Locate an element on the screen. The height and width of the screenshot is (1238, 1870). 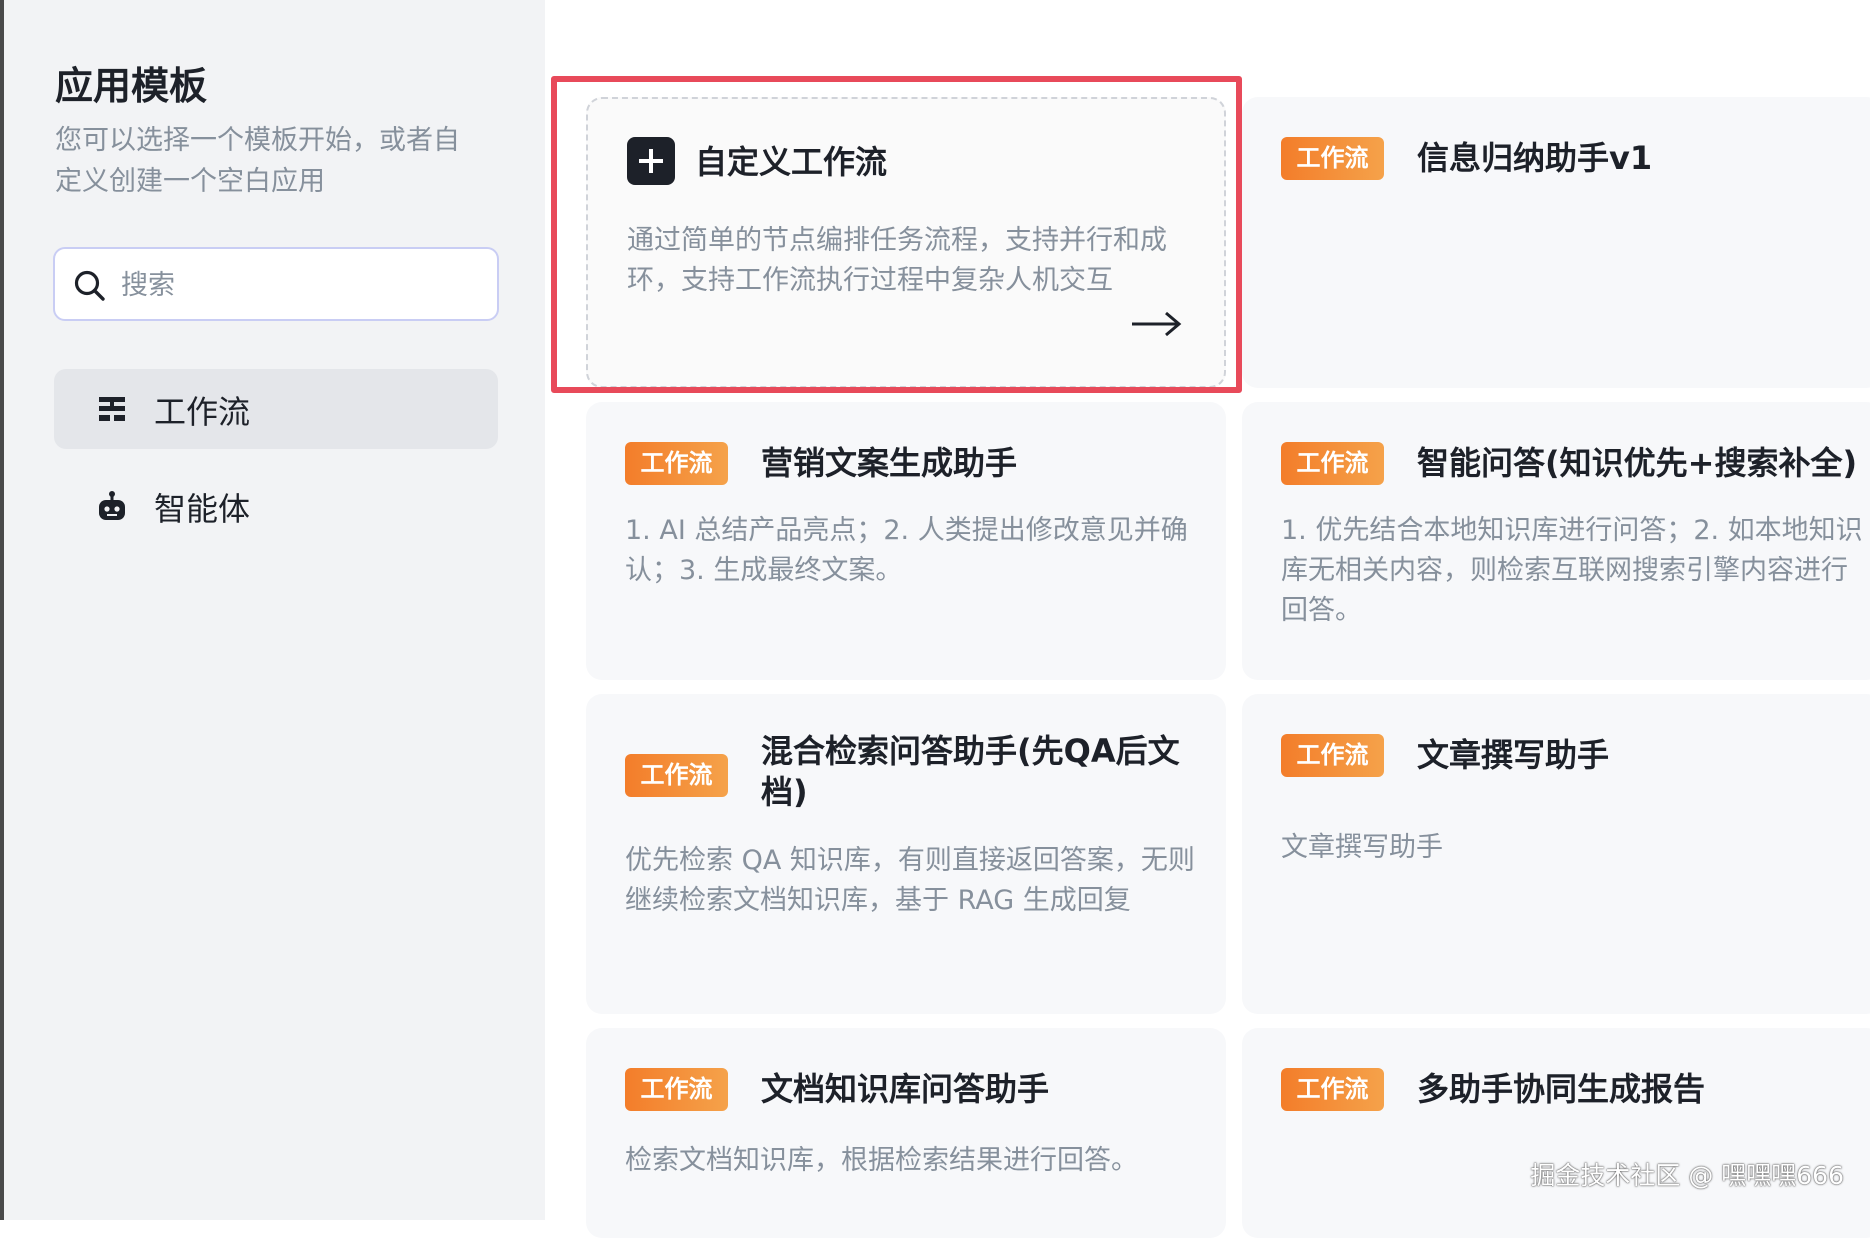
plus-icon is located at coordinates (651, 161).